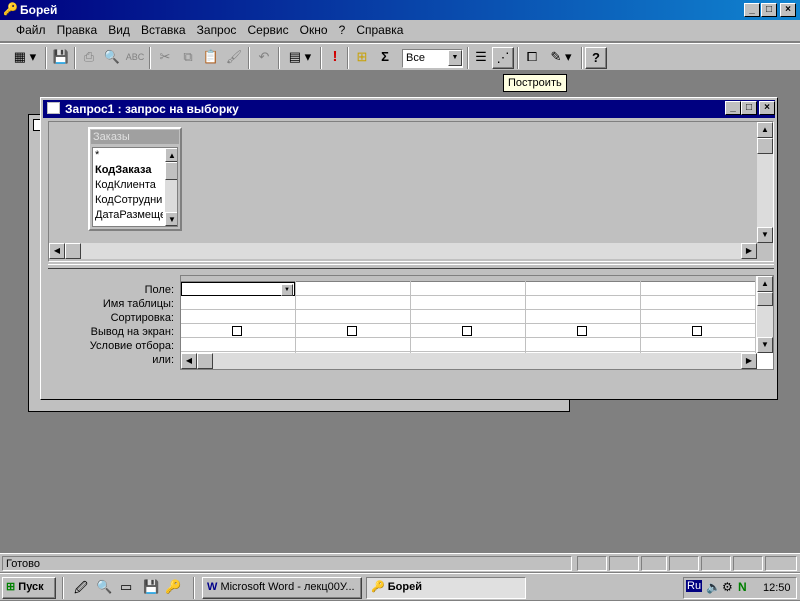  Describe the element at coordinates (314, 30) in the screenshot. I see `menu-window: Окно` at that location.